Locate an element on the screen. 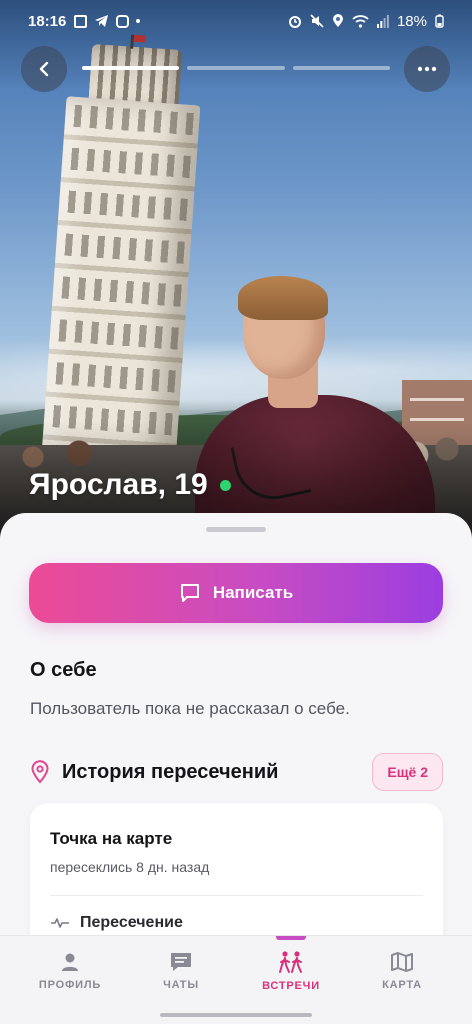 The image size is (472, 1024). encounter-title: Точка на карте is located at coordinates (111, 838).